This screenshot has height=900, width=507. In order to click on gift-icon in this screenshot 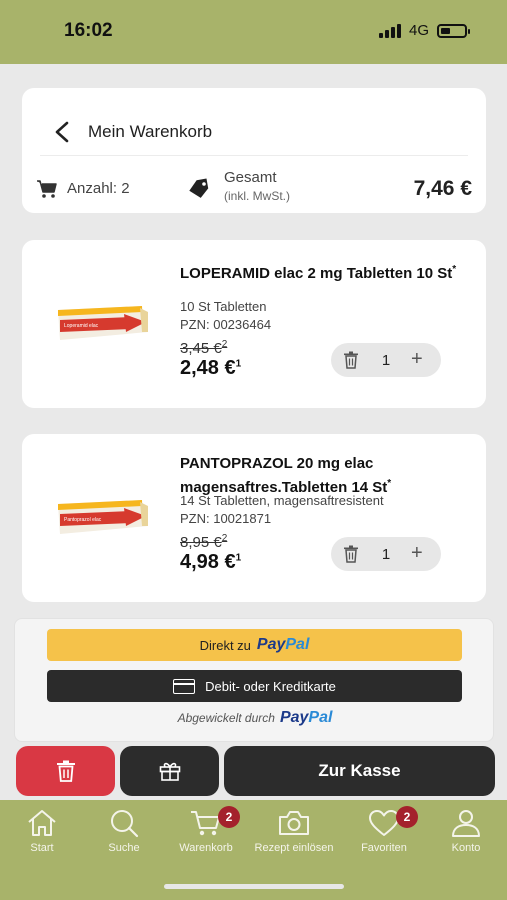, I will do `click(169, 771)`.